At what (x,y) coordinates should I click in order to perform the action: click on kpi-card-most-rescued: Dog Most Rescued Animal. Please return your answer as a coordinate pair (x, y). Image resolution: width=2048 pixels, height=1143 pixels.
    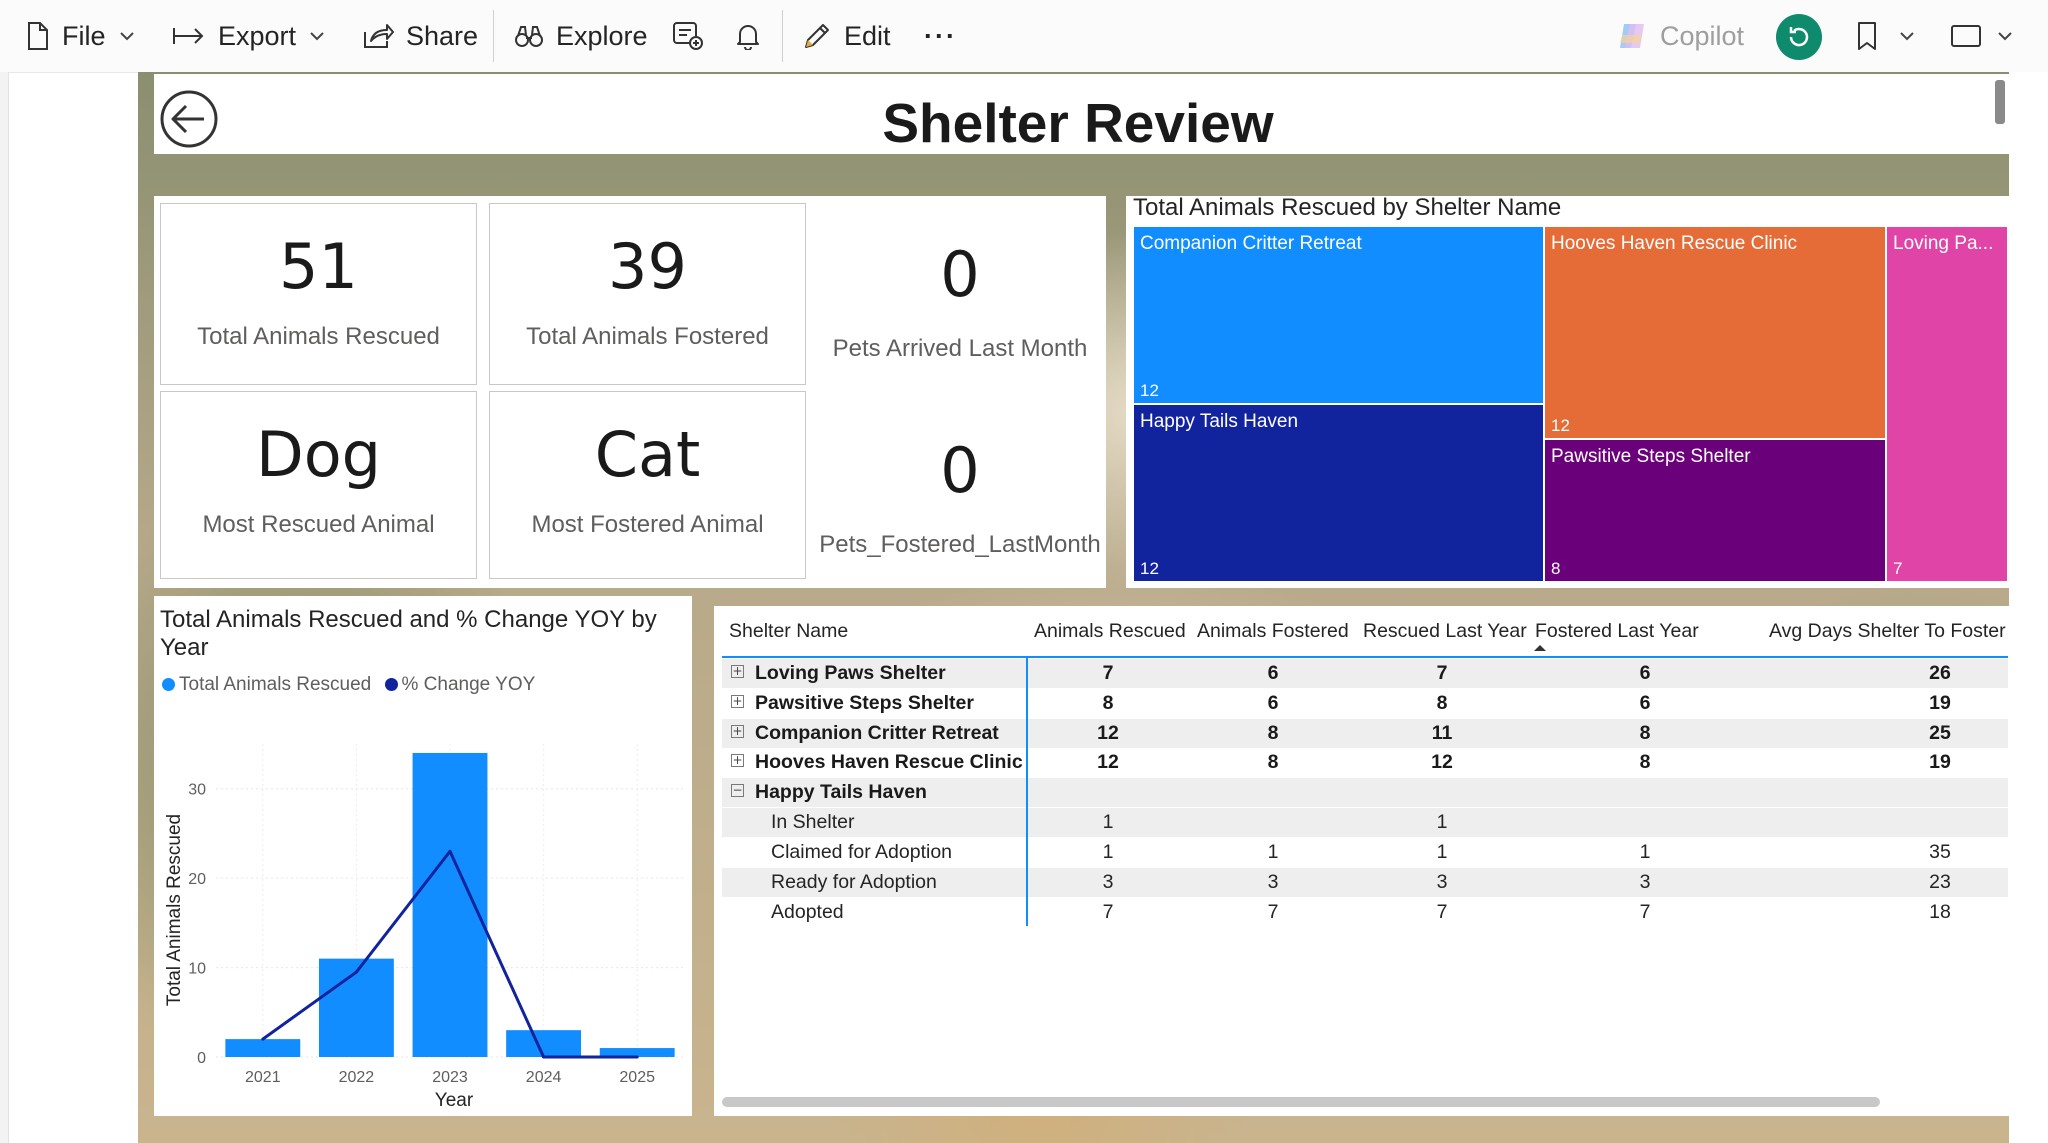
    Looking at the image, I should click on (318, 485).